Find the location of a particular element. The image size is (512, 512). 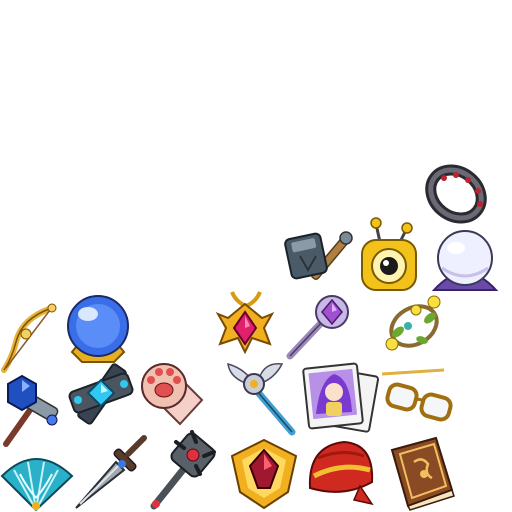

mace-icon is located at coordinates (184, 470).